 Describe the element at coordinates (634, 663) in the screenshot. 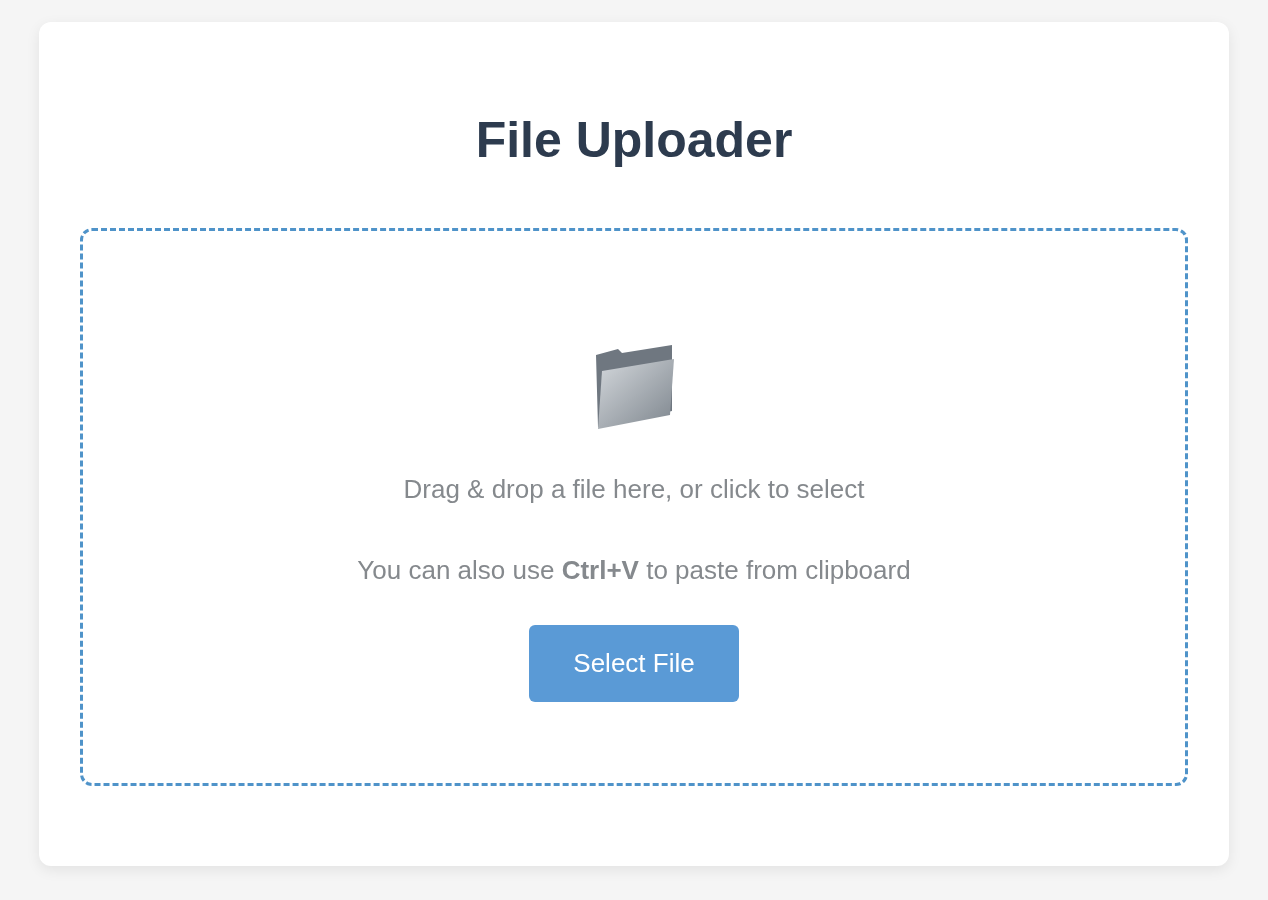

I see `select-file-button: Select File` at that location.